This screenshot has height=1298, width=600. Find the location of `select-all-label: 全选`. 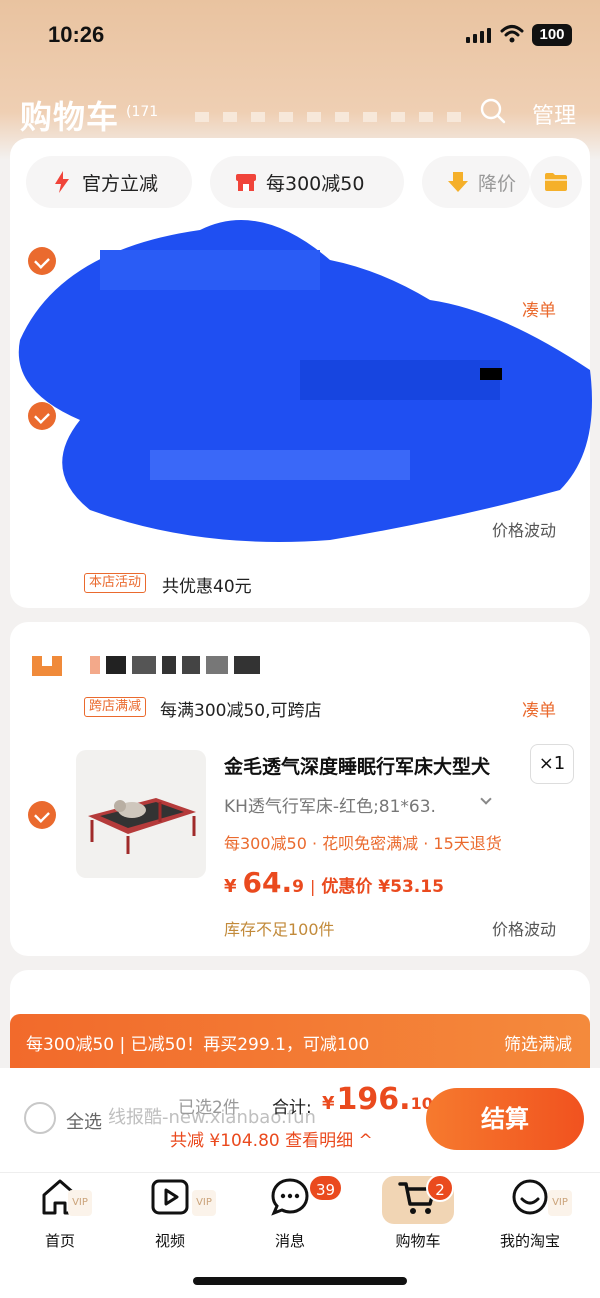

select-all-label: 全选 is located at coordinates (84, 1121).